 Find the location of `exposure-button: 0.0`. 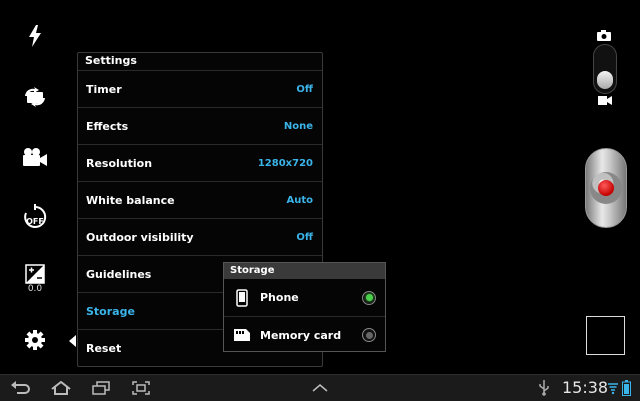

exposure-button: 0.0 is located at coordinates (35, 279).